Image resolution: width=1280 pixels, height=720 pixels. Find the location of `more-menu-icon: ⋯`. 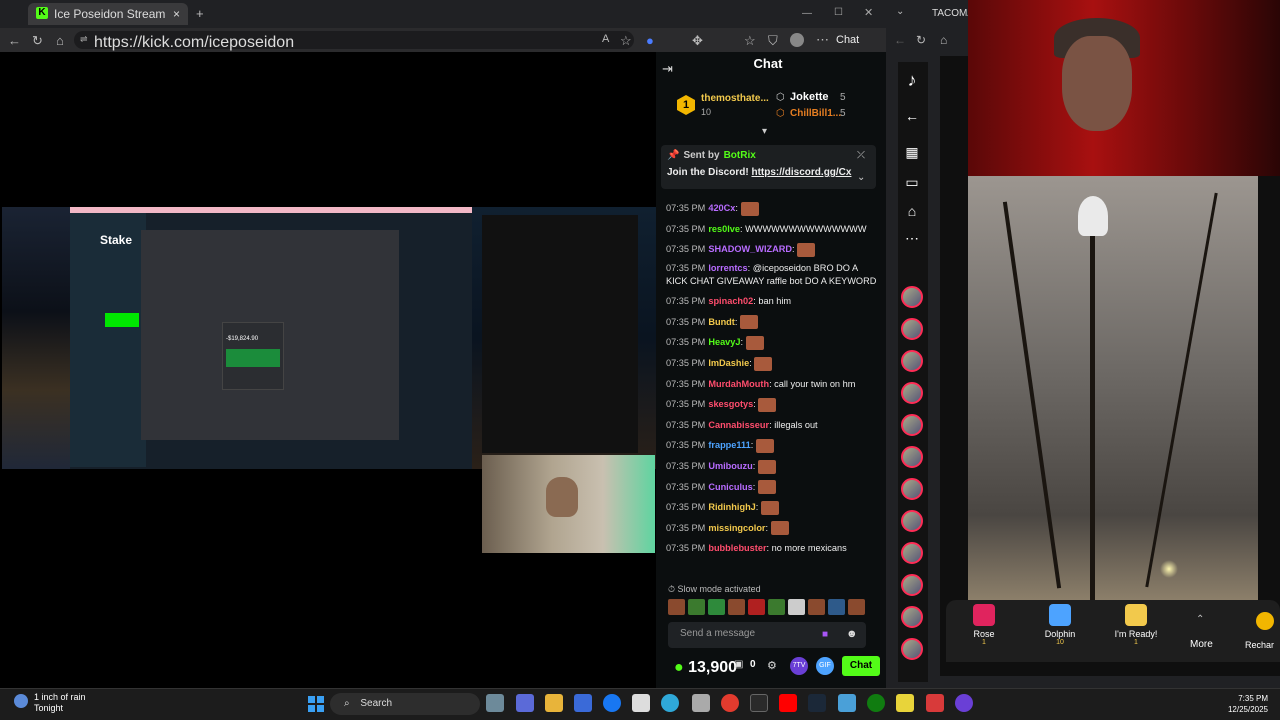

more-menu-icon: ⋯ is located at coordinates (822, 40).